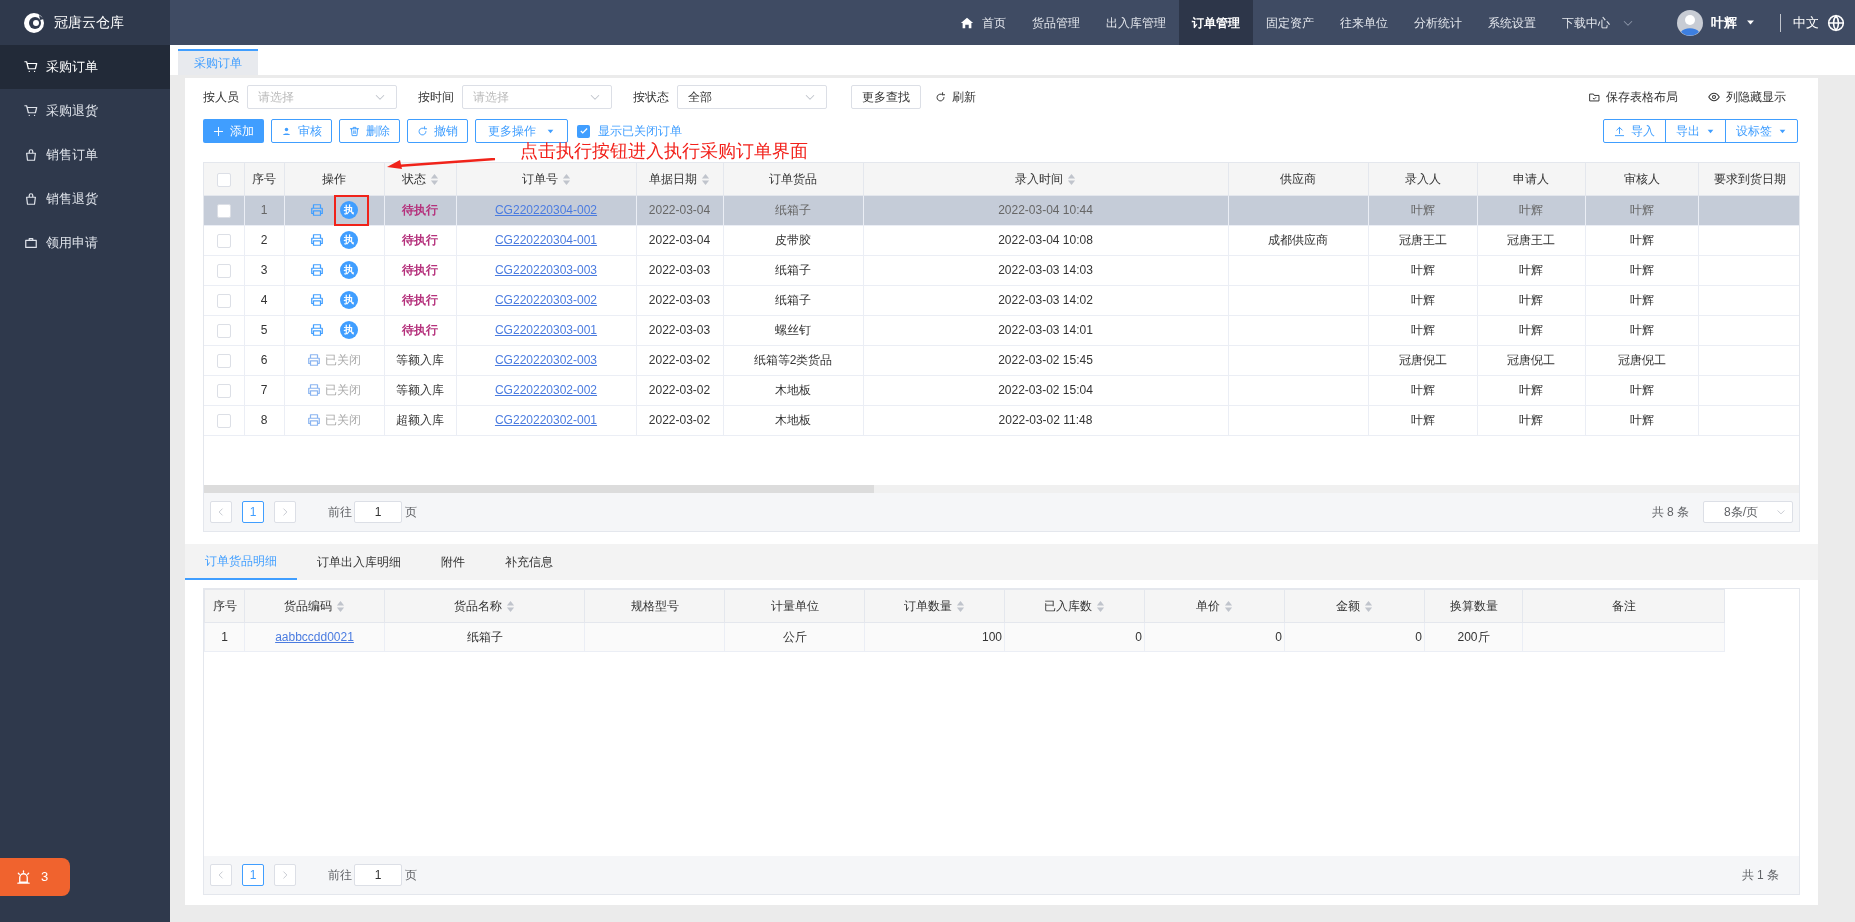  Describe the element at coordinates (1298, 179) in the screenshot. I see `column-header: 供应商` at that location.